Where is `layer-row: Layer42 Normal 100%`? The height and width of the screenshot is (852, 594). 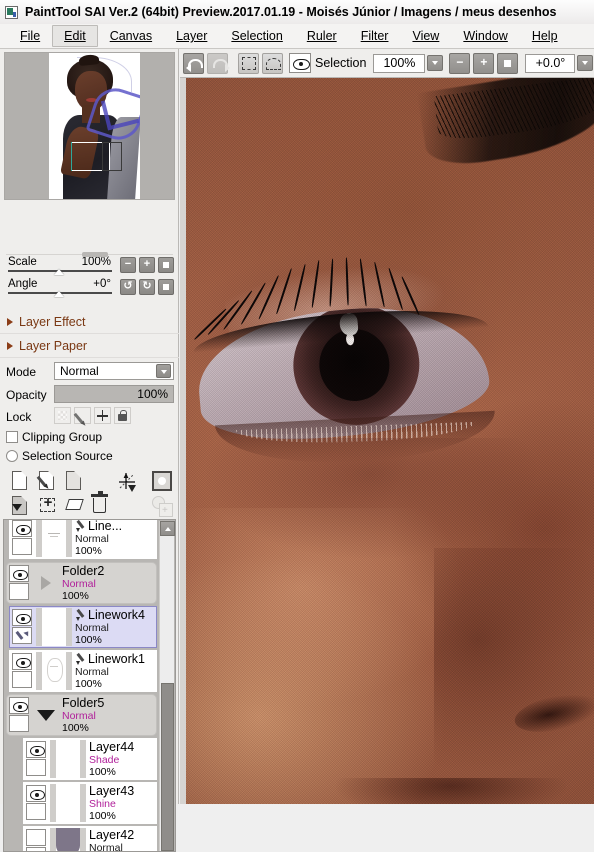
layer-row: Layer42 Normal 100% is located at coordinates (90, 838).